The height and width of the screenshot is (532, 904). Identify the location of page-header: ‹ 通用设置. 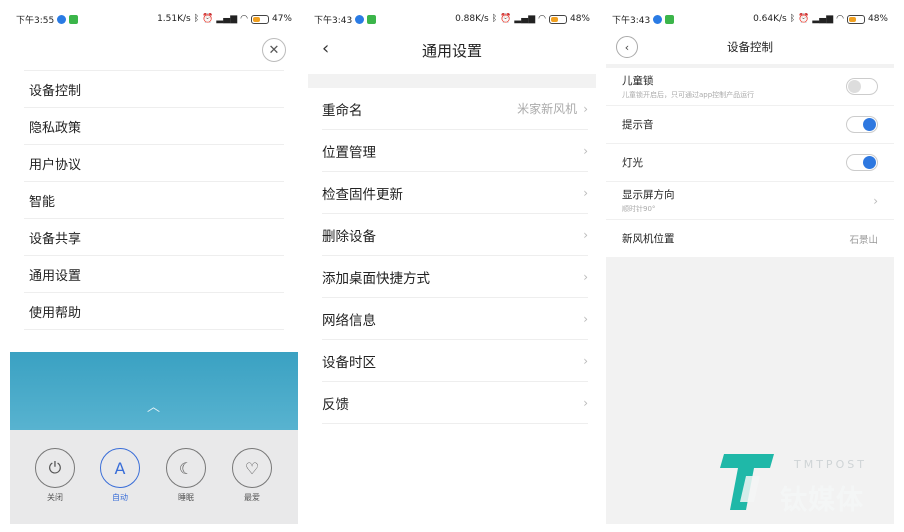
(452, 50).